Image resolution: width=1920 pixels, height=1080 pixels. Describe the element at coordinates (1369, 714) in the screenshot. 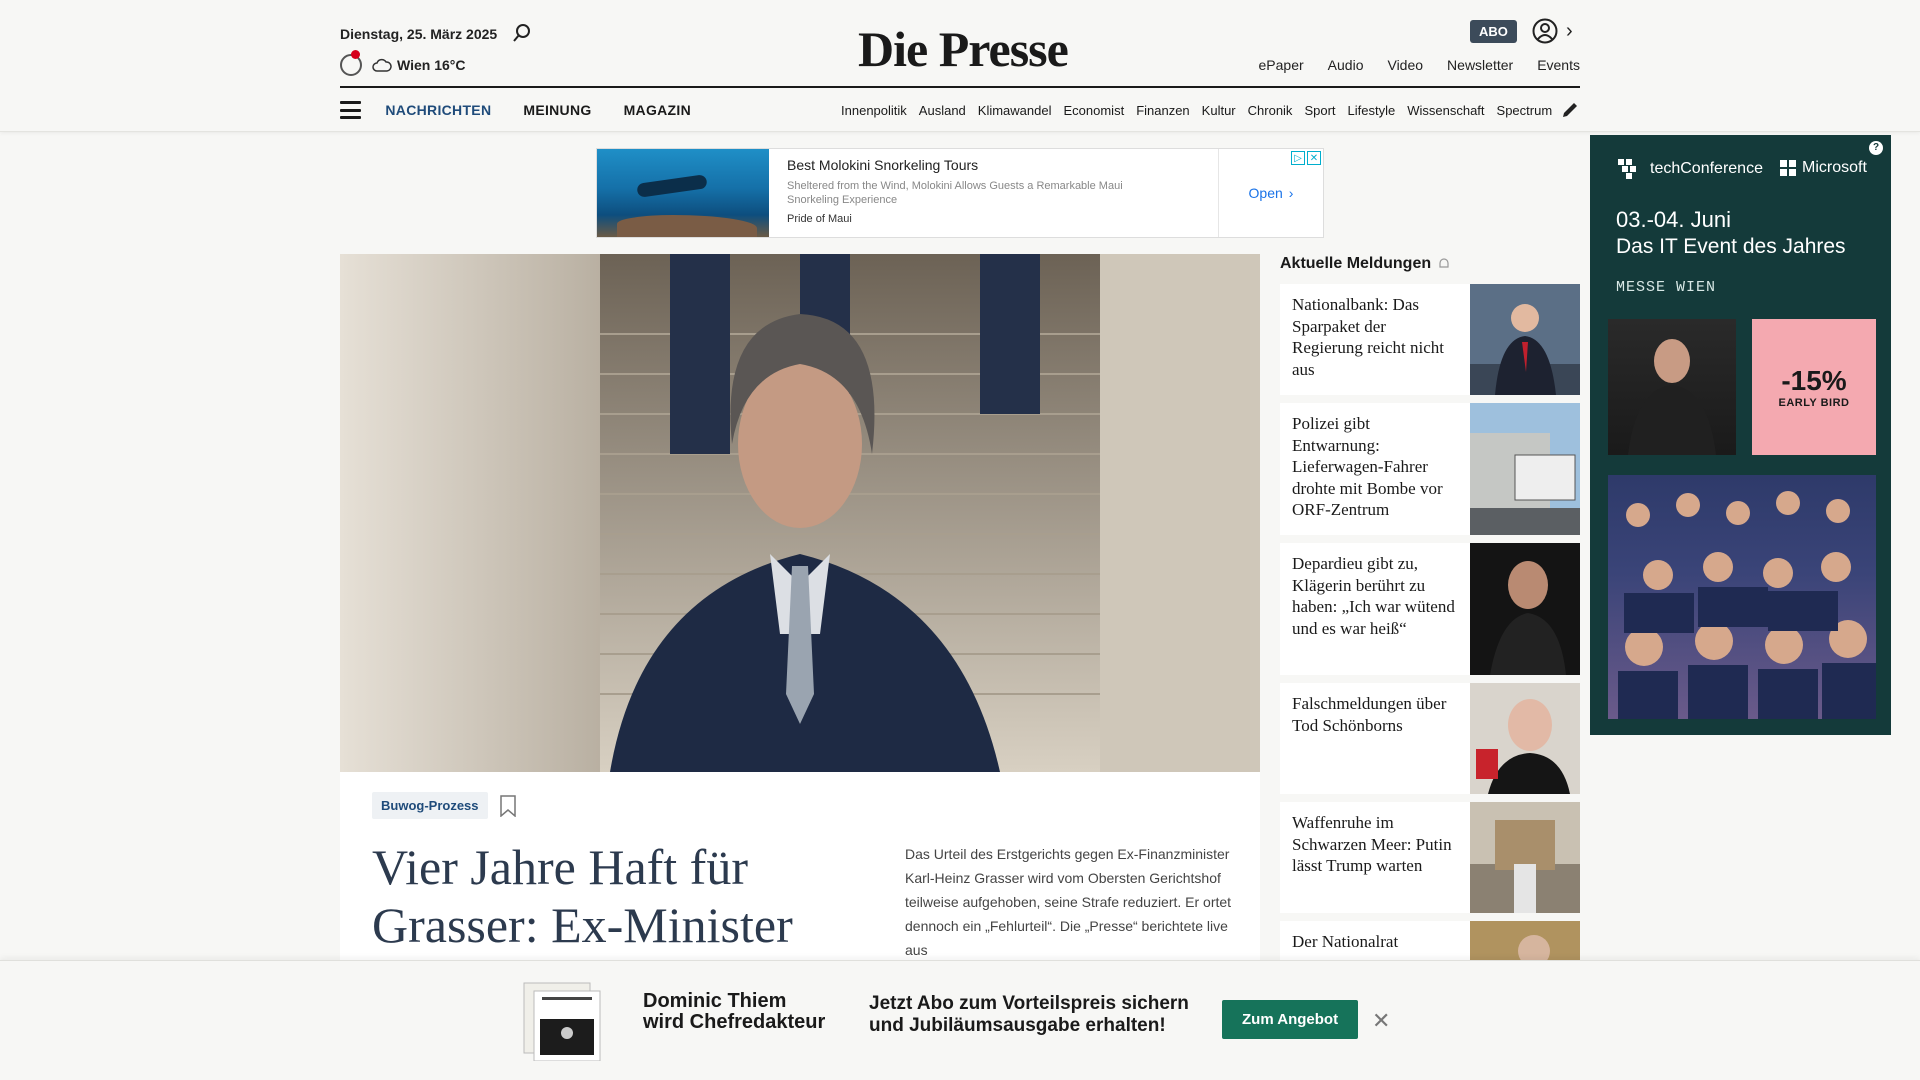

I see `news-item-text: Falschmeldungen über Tod Schönborns` at that location.